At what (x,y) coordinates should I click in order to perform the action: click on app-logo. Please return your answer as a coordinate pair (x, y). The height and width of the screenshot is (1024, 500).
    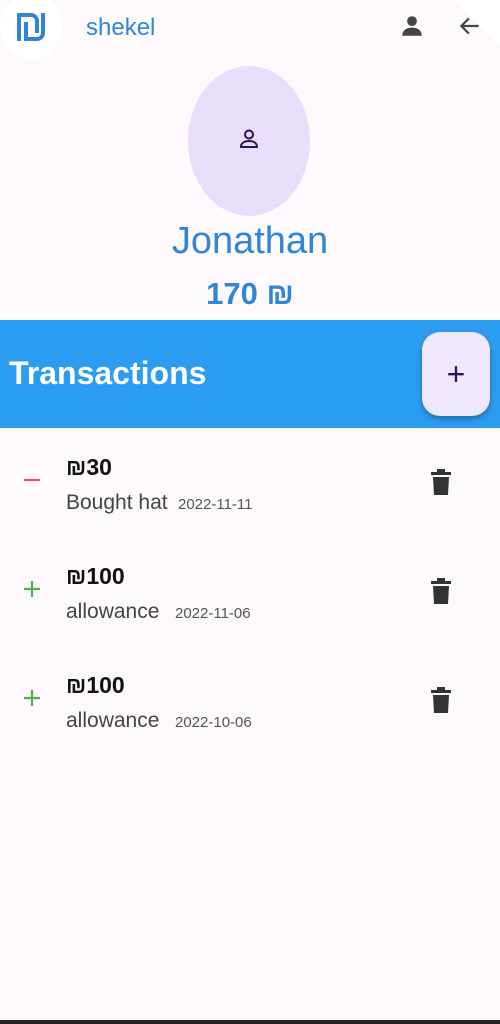
    Looking at the image, I should click on (31, 29).